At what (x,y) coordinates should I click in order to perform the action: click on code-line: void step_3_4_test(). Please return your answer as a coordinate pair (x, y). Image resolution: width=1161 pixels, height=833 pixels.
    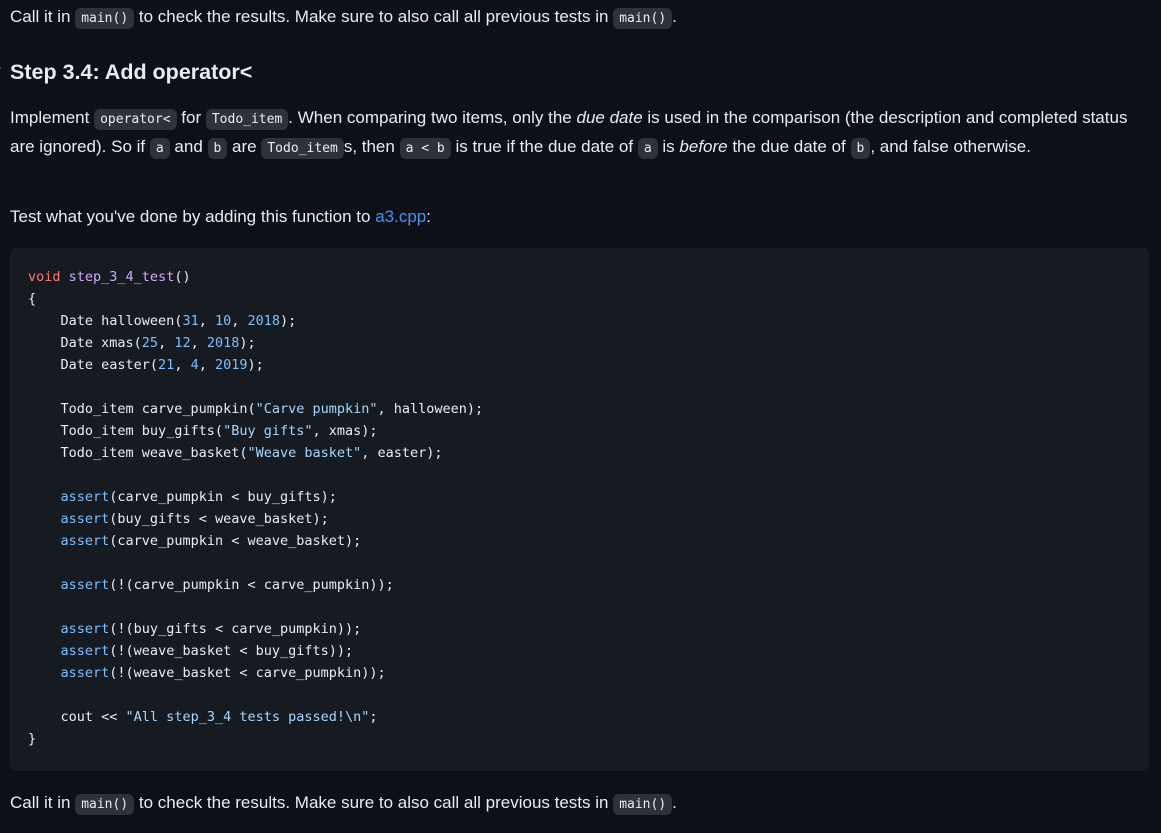
    Looking at the image, I should click on (588, 277).